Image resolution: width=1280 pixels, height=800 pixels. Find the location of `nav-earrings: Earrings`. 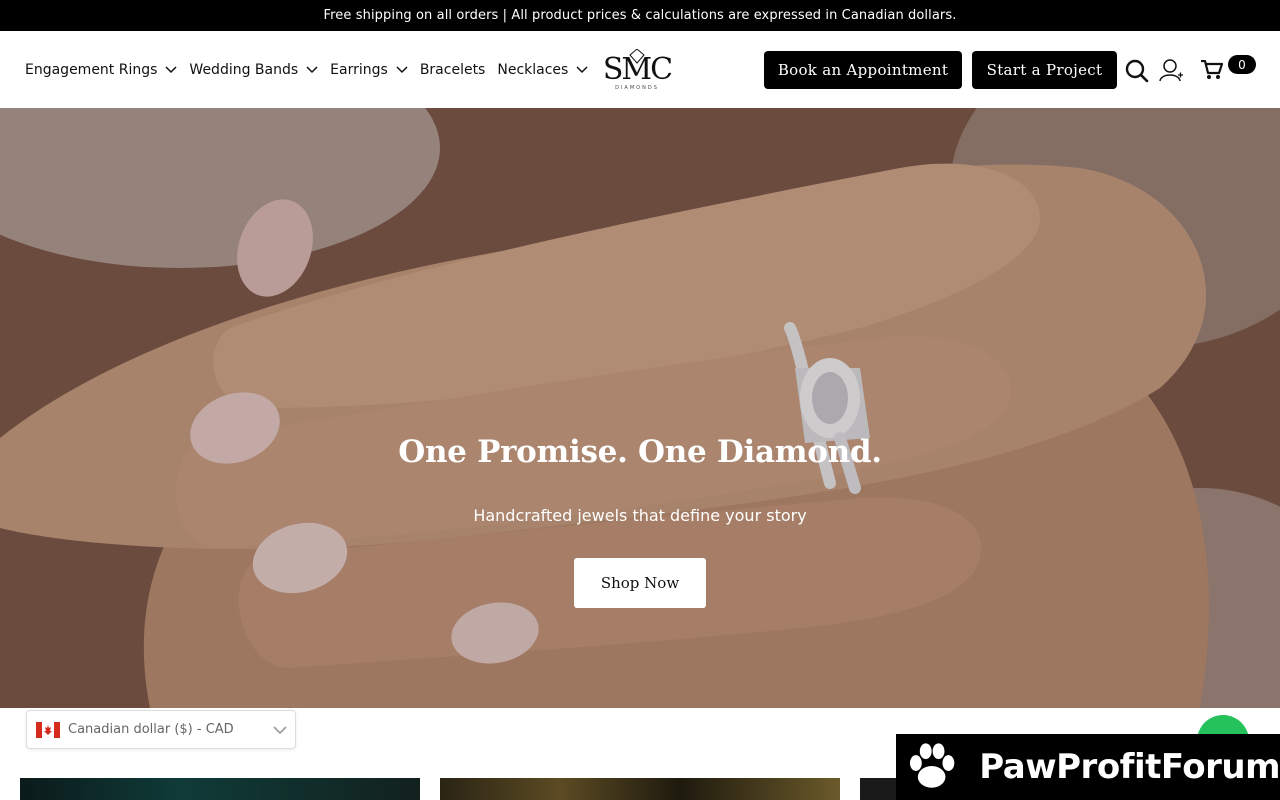

nav-earrings: Earrings is located at coordinates (369, 70).